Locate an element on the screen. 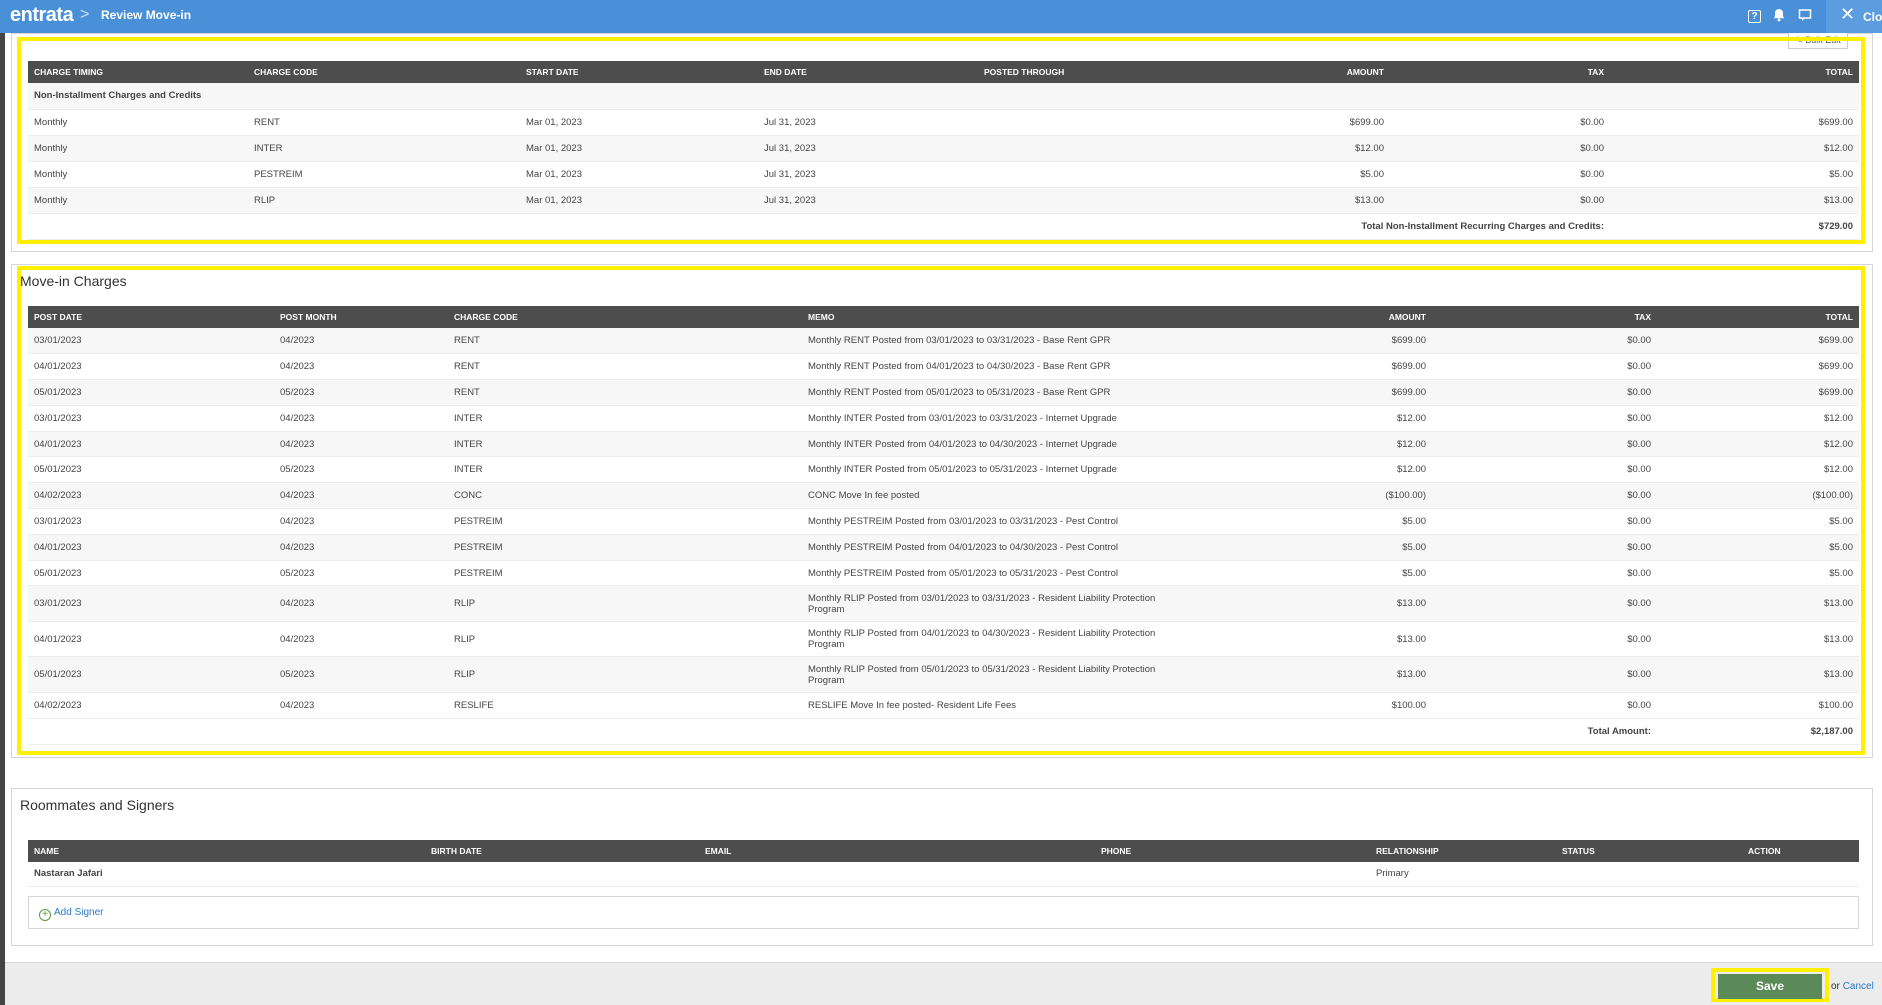 Image resolution: width=1882 pixels, height=1005 pixels. col-post-date: POST DATE is located at coordinates (151, 317).